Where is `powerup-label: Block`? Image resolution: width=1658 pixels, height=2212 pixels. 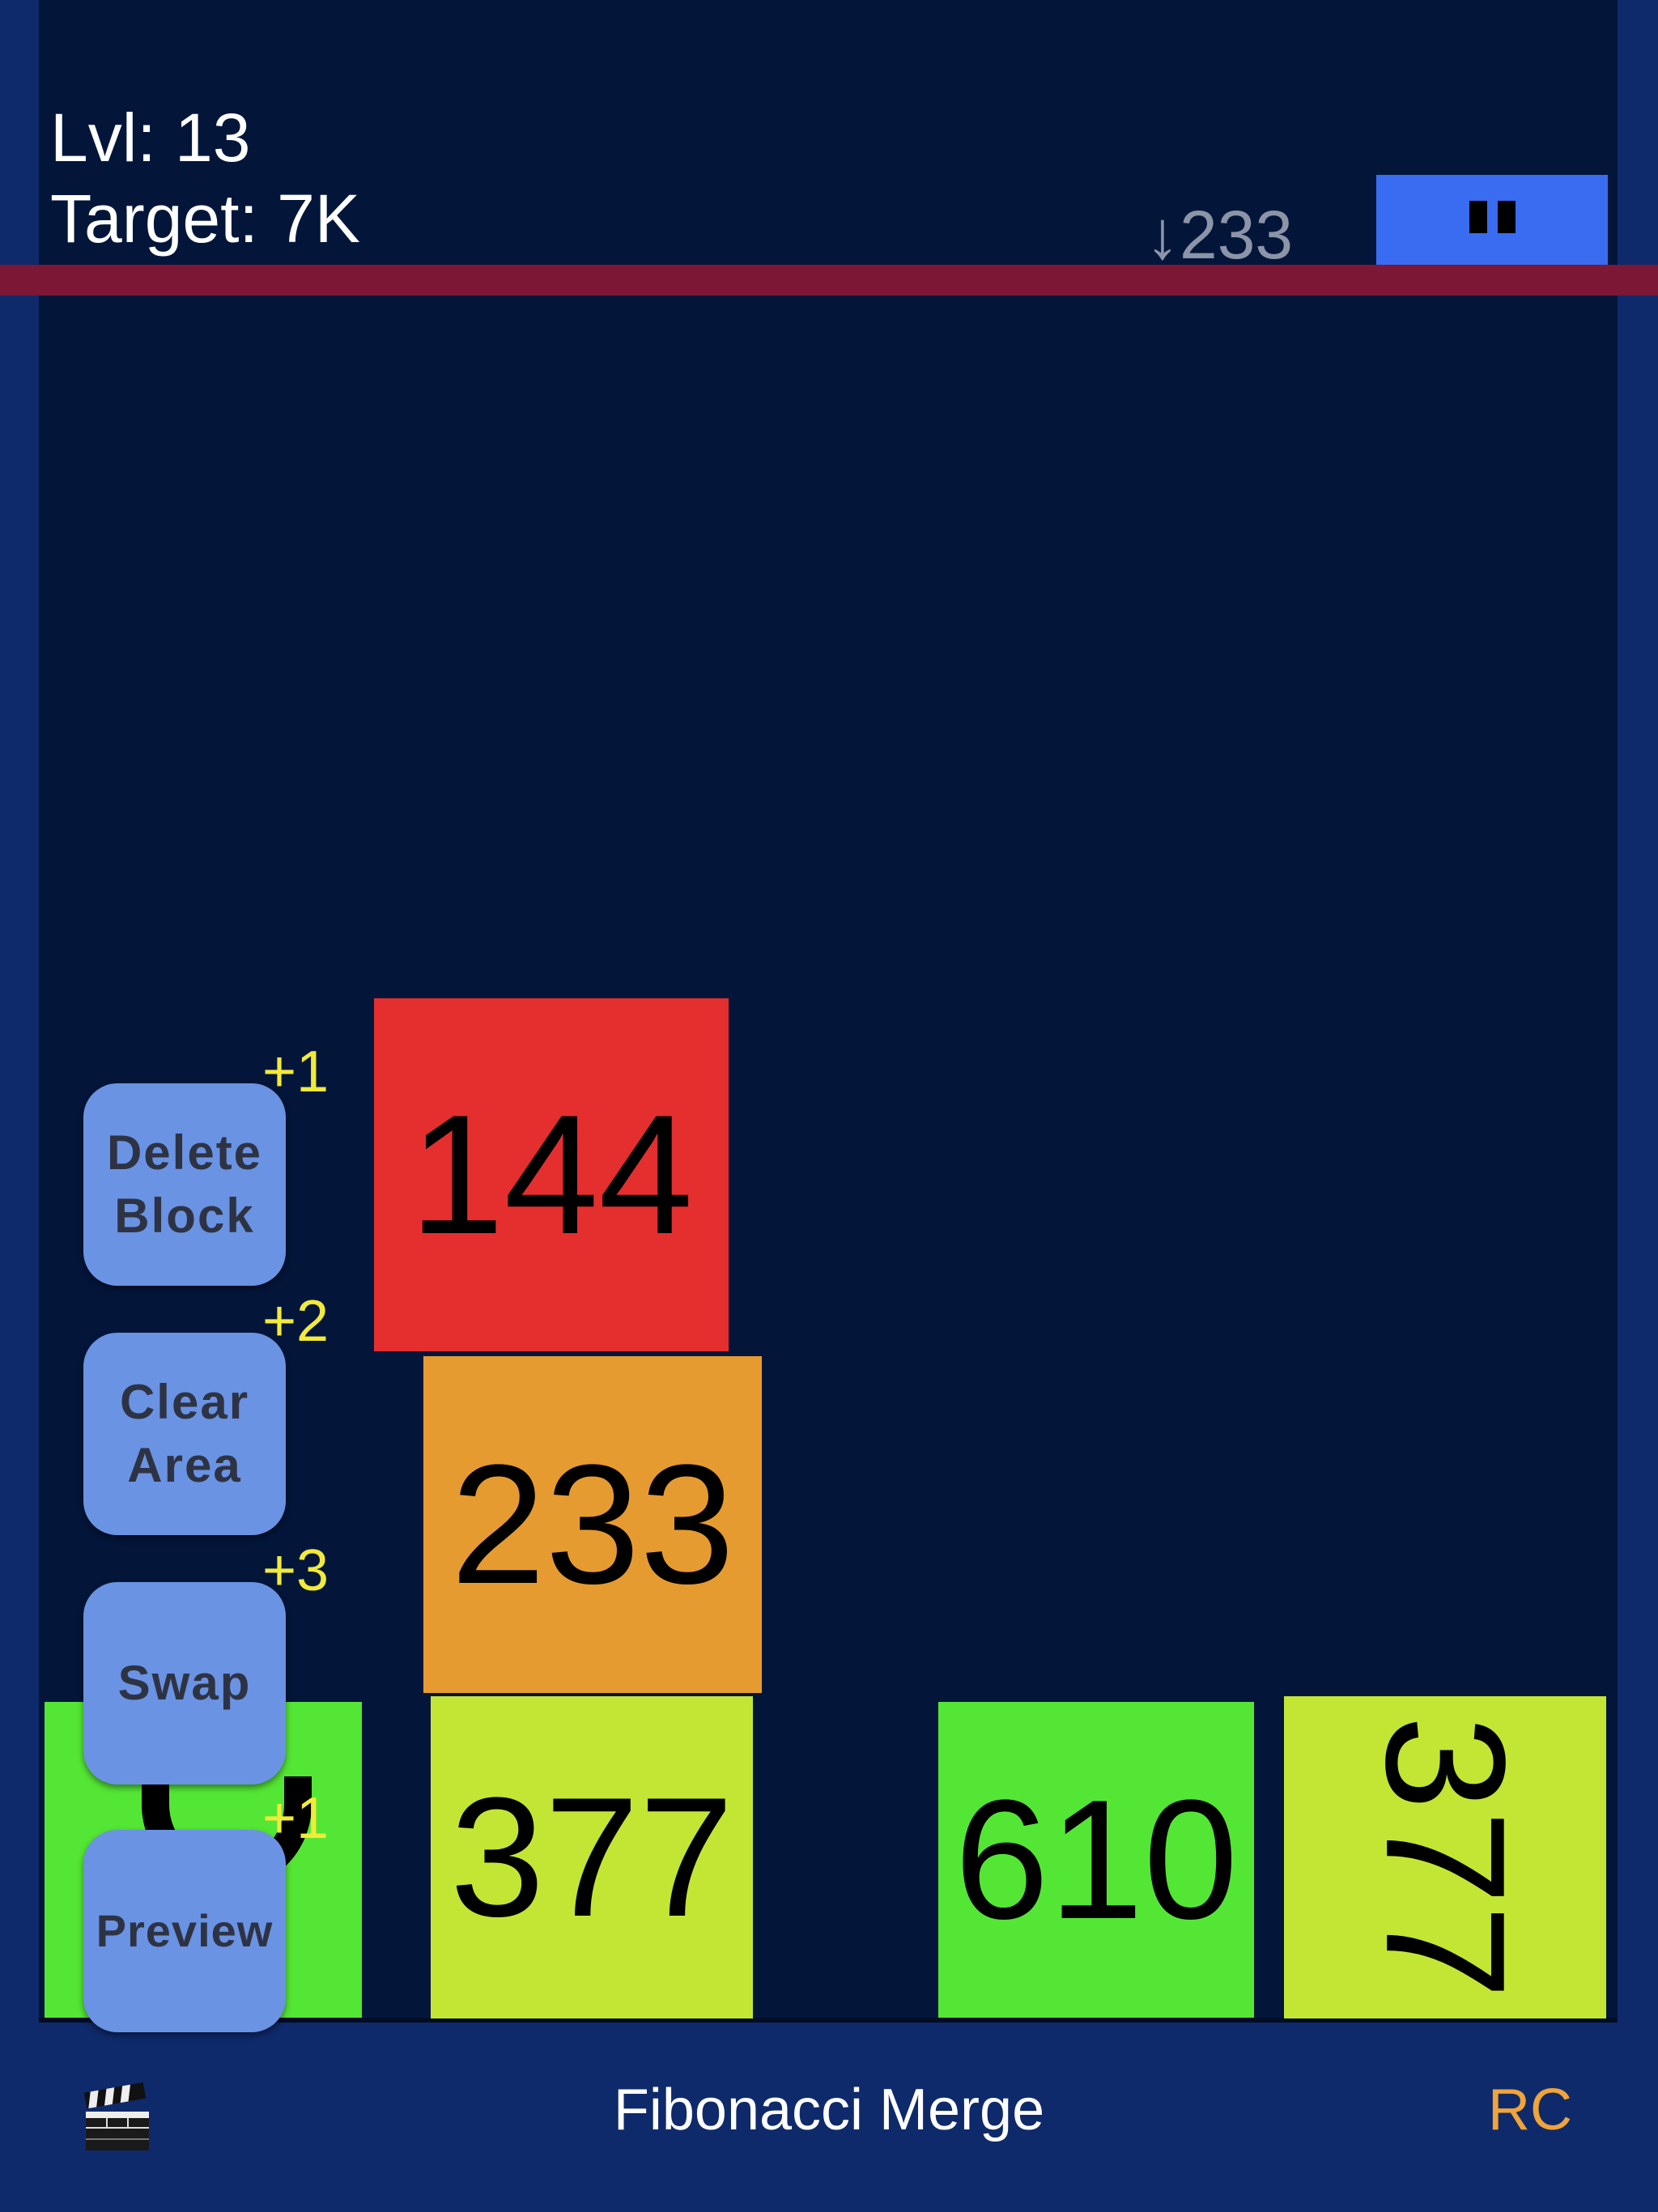 powerup-label: Block is located at coordinates (184, 1216).